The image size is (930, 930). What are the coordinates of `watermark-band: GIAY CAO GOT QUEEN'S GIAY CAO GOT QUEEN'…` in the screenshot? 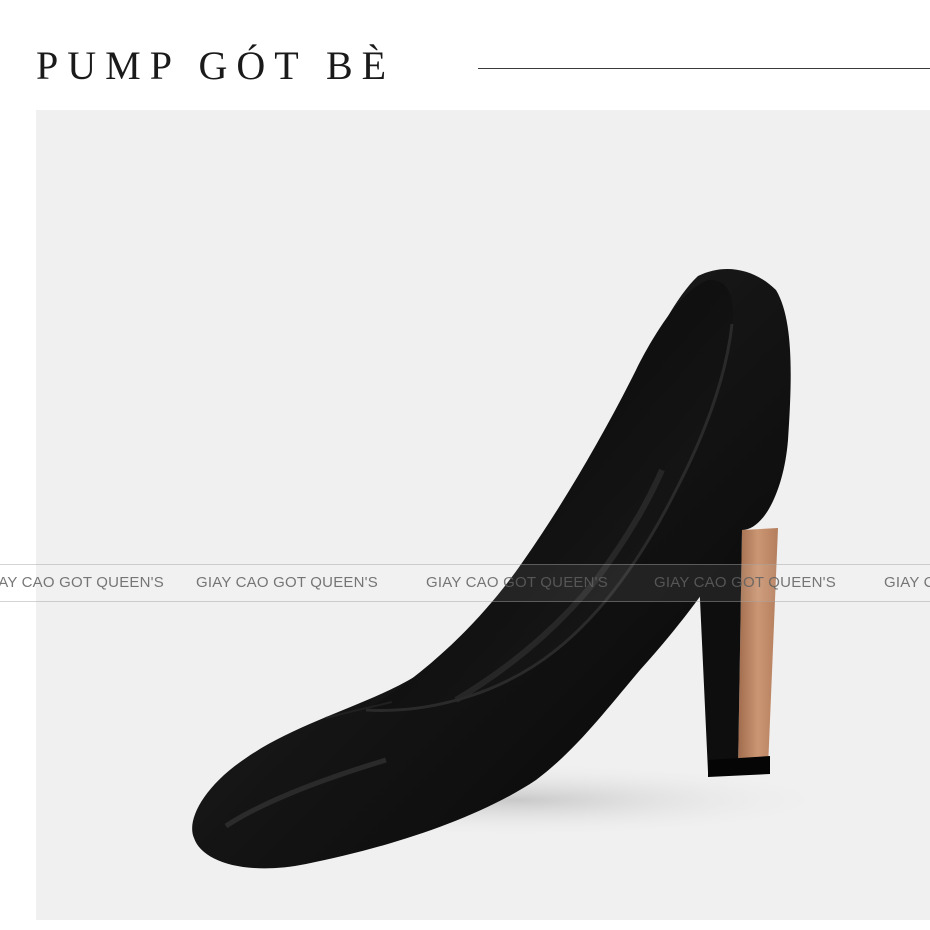 It's located at (465, 583).